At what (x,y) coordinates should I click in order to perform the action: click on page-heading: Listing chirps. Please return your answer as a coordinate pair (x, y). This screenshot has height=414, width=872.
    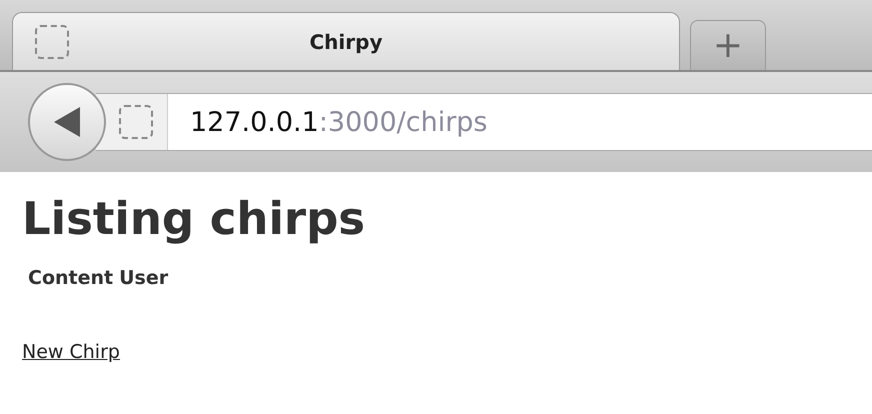
    Looking at the image, I should click on (194, 218).